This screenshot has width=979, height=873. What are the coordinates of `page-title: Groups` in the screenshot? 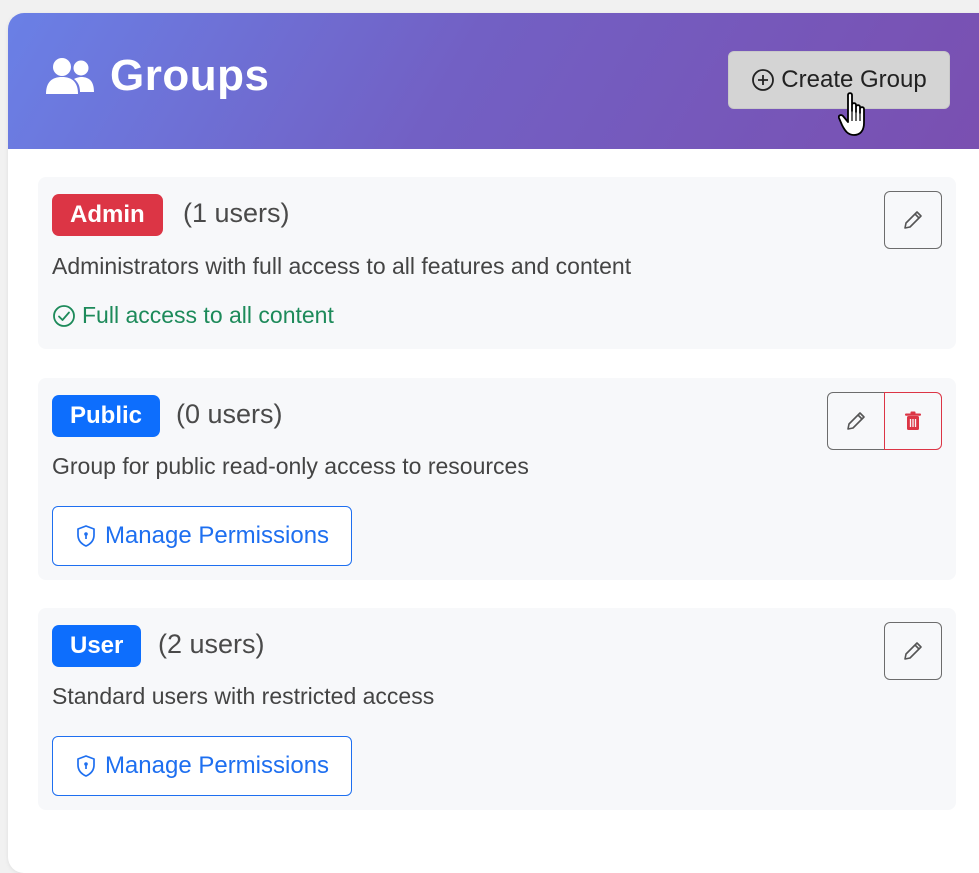 It's located at (156, 76).